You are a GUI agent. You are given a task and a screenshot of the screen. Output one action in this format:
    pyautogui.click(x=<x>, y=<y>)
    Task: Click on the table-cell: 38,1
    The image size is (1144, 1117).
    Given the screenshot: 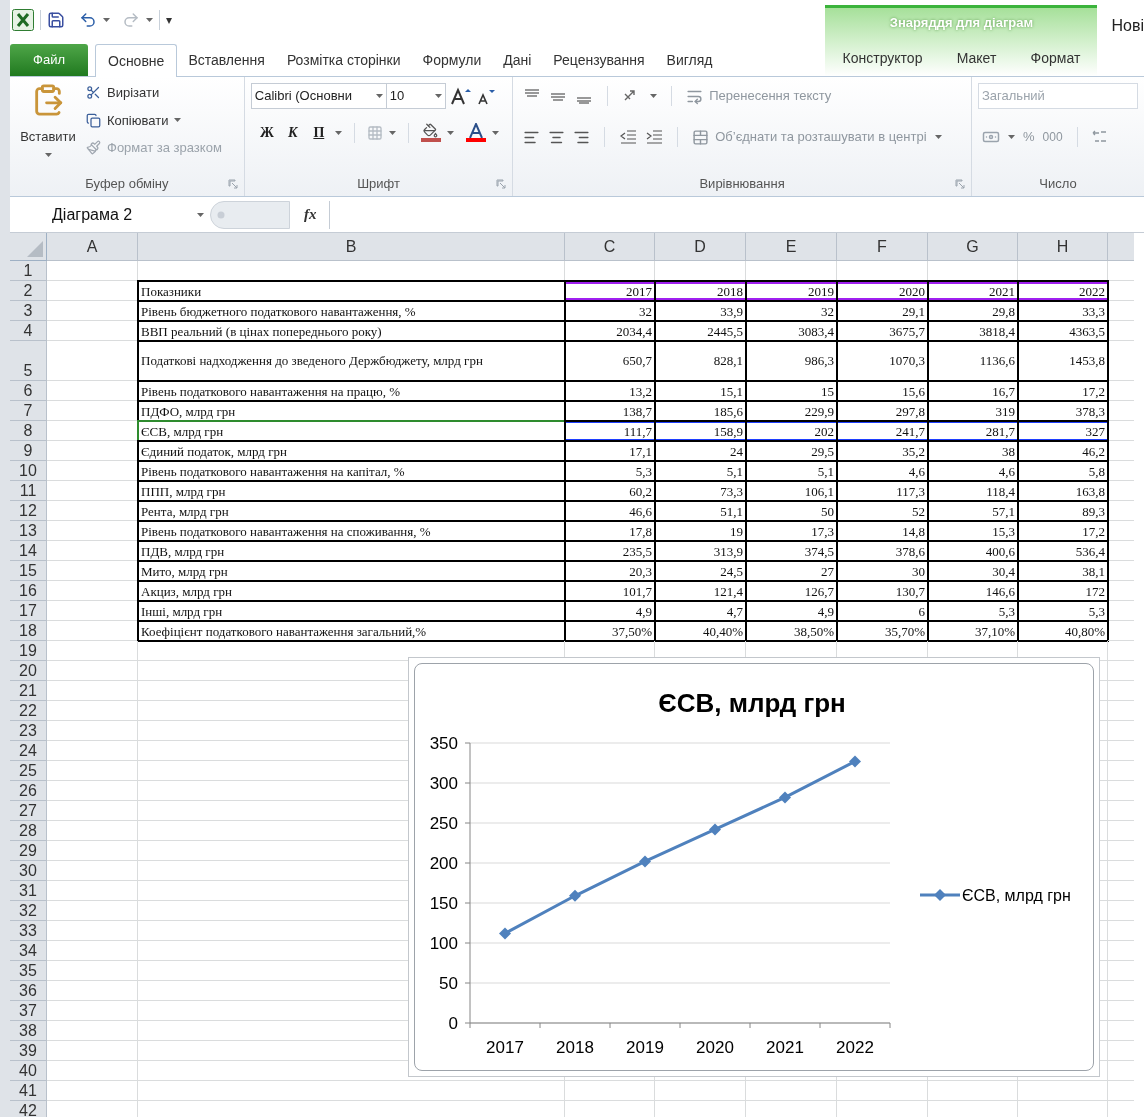 What is the action you would take?
    pyautogui.click(x=1063, y=571)
    